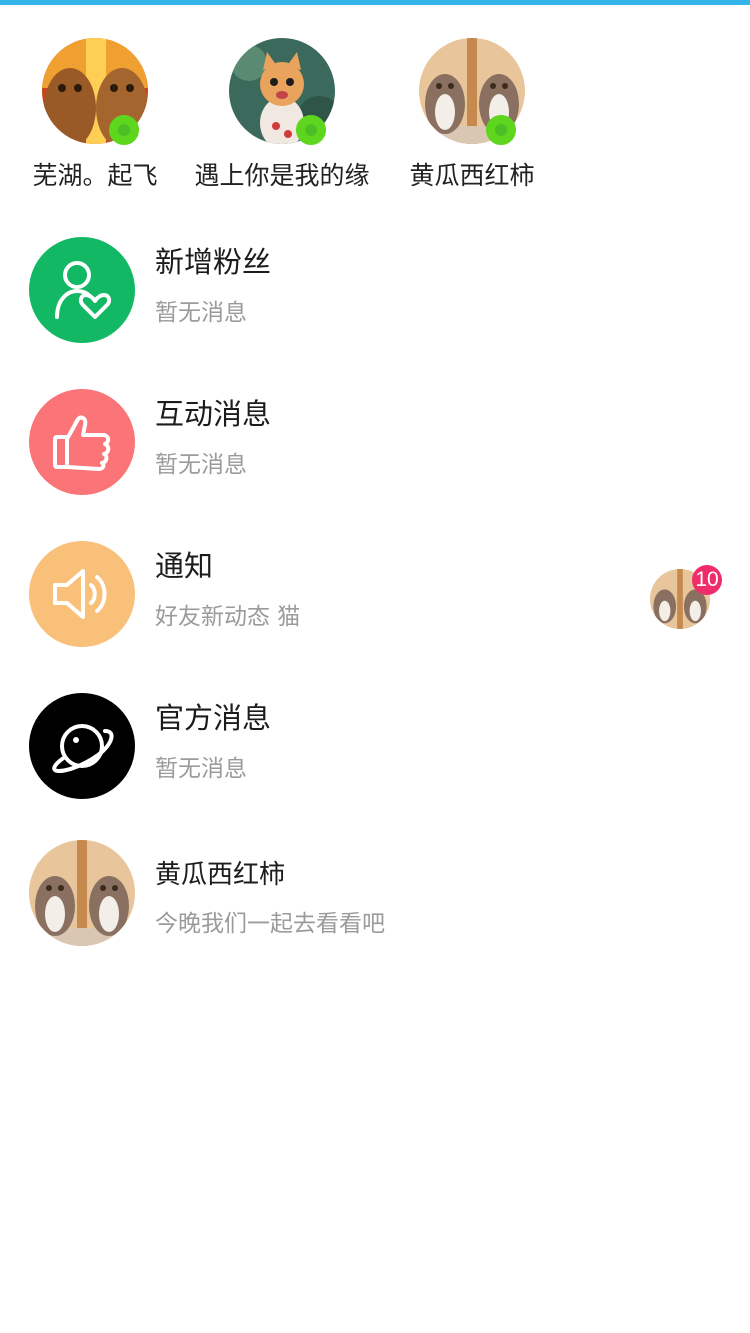 This screenshot has height=1333, width=750. I want to click on speaker-icon, so click(82, 594).